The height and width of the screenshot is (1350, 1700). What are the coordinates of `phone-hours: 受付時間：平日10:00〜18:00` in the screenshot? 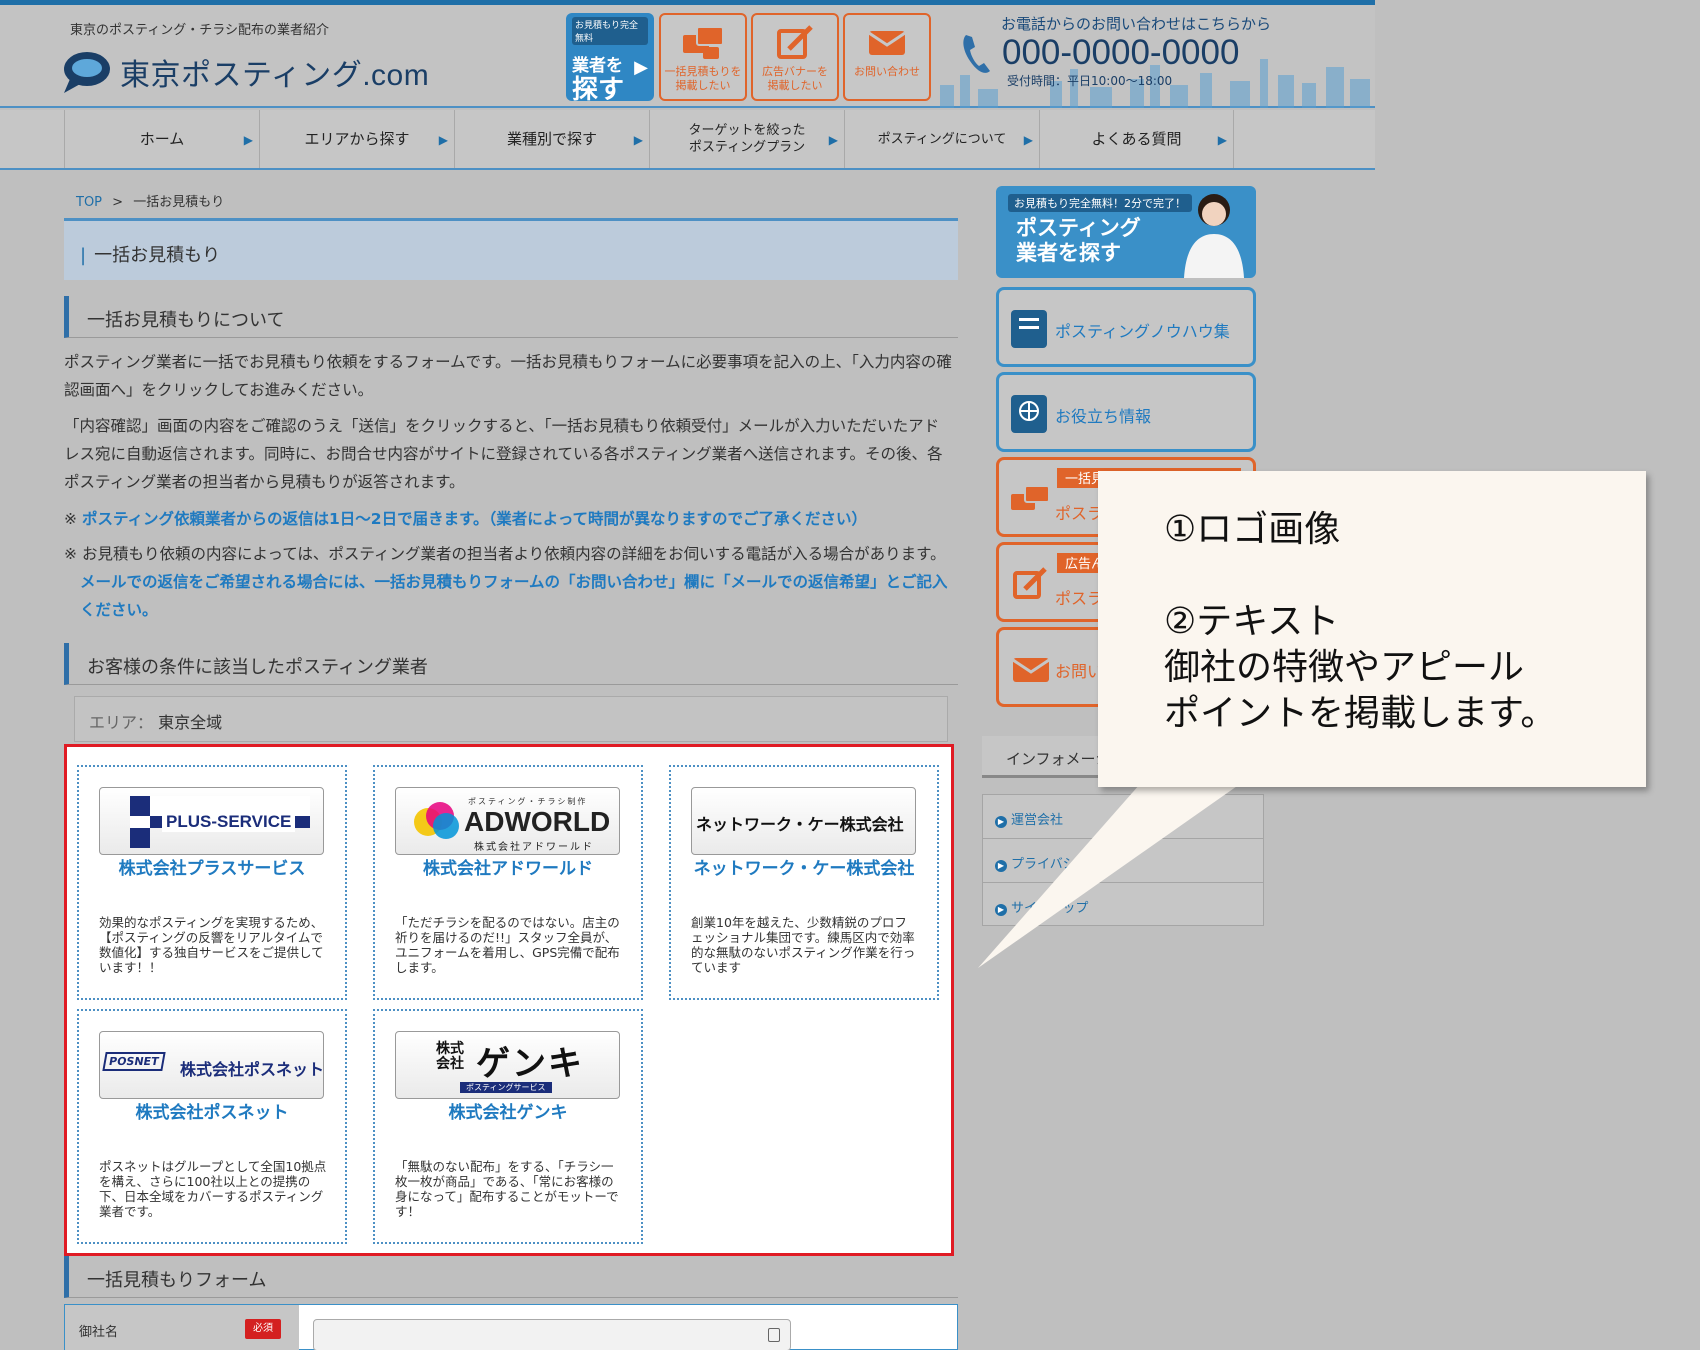 It's located at (1090, 81).